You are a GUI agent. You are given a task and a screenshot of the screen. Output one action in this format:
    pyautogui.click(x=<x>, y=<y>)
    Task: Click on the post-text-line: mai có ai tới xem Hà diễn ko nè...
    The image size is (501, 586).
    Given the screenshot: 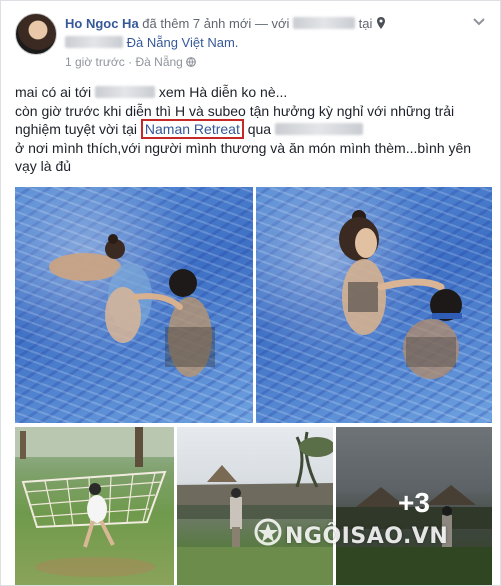 What is the action you would take?
    pyautogui.click(x=255, y=92)
    